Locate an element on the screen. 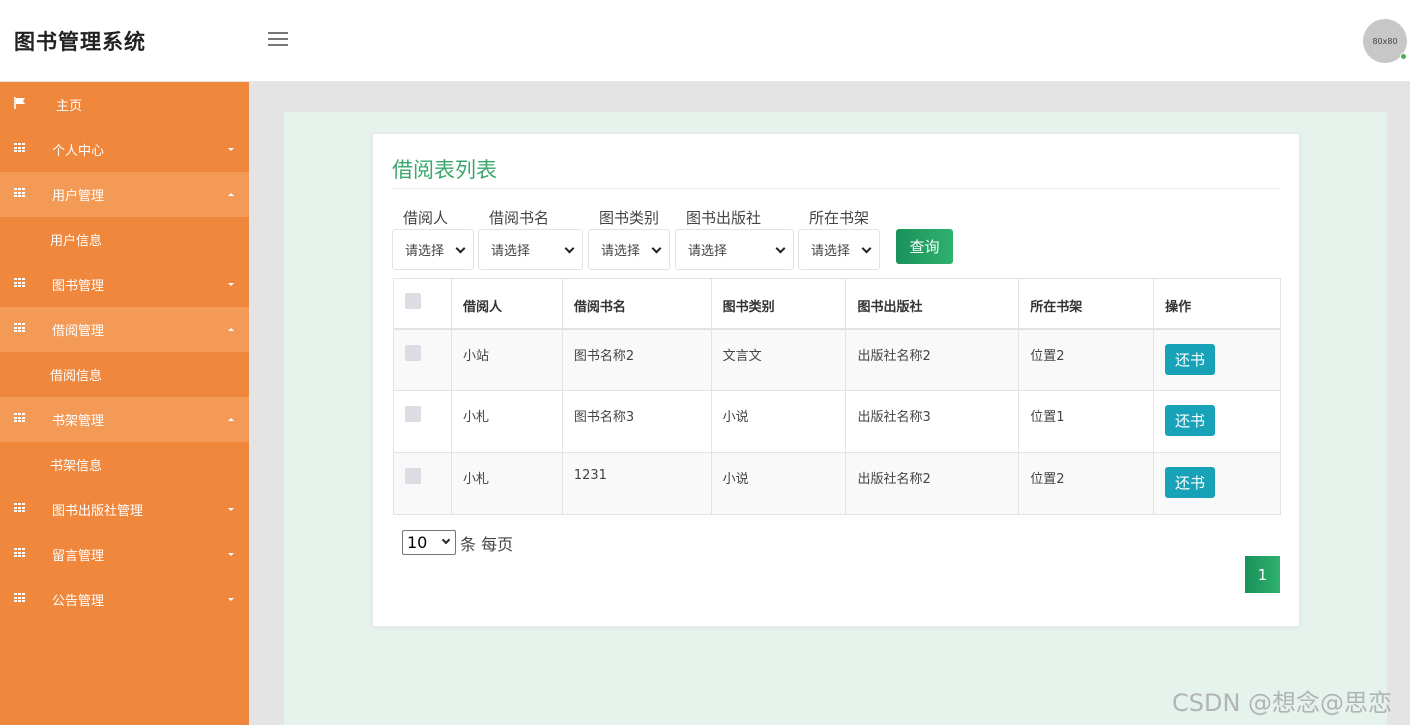  sidebar-item-label: 书架管理 is located at coordinates (78, 421).